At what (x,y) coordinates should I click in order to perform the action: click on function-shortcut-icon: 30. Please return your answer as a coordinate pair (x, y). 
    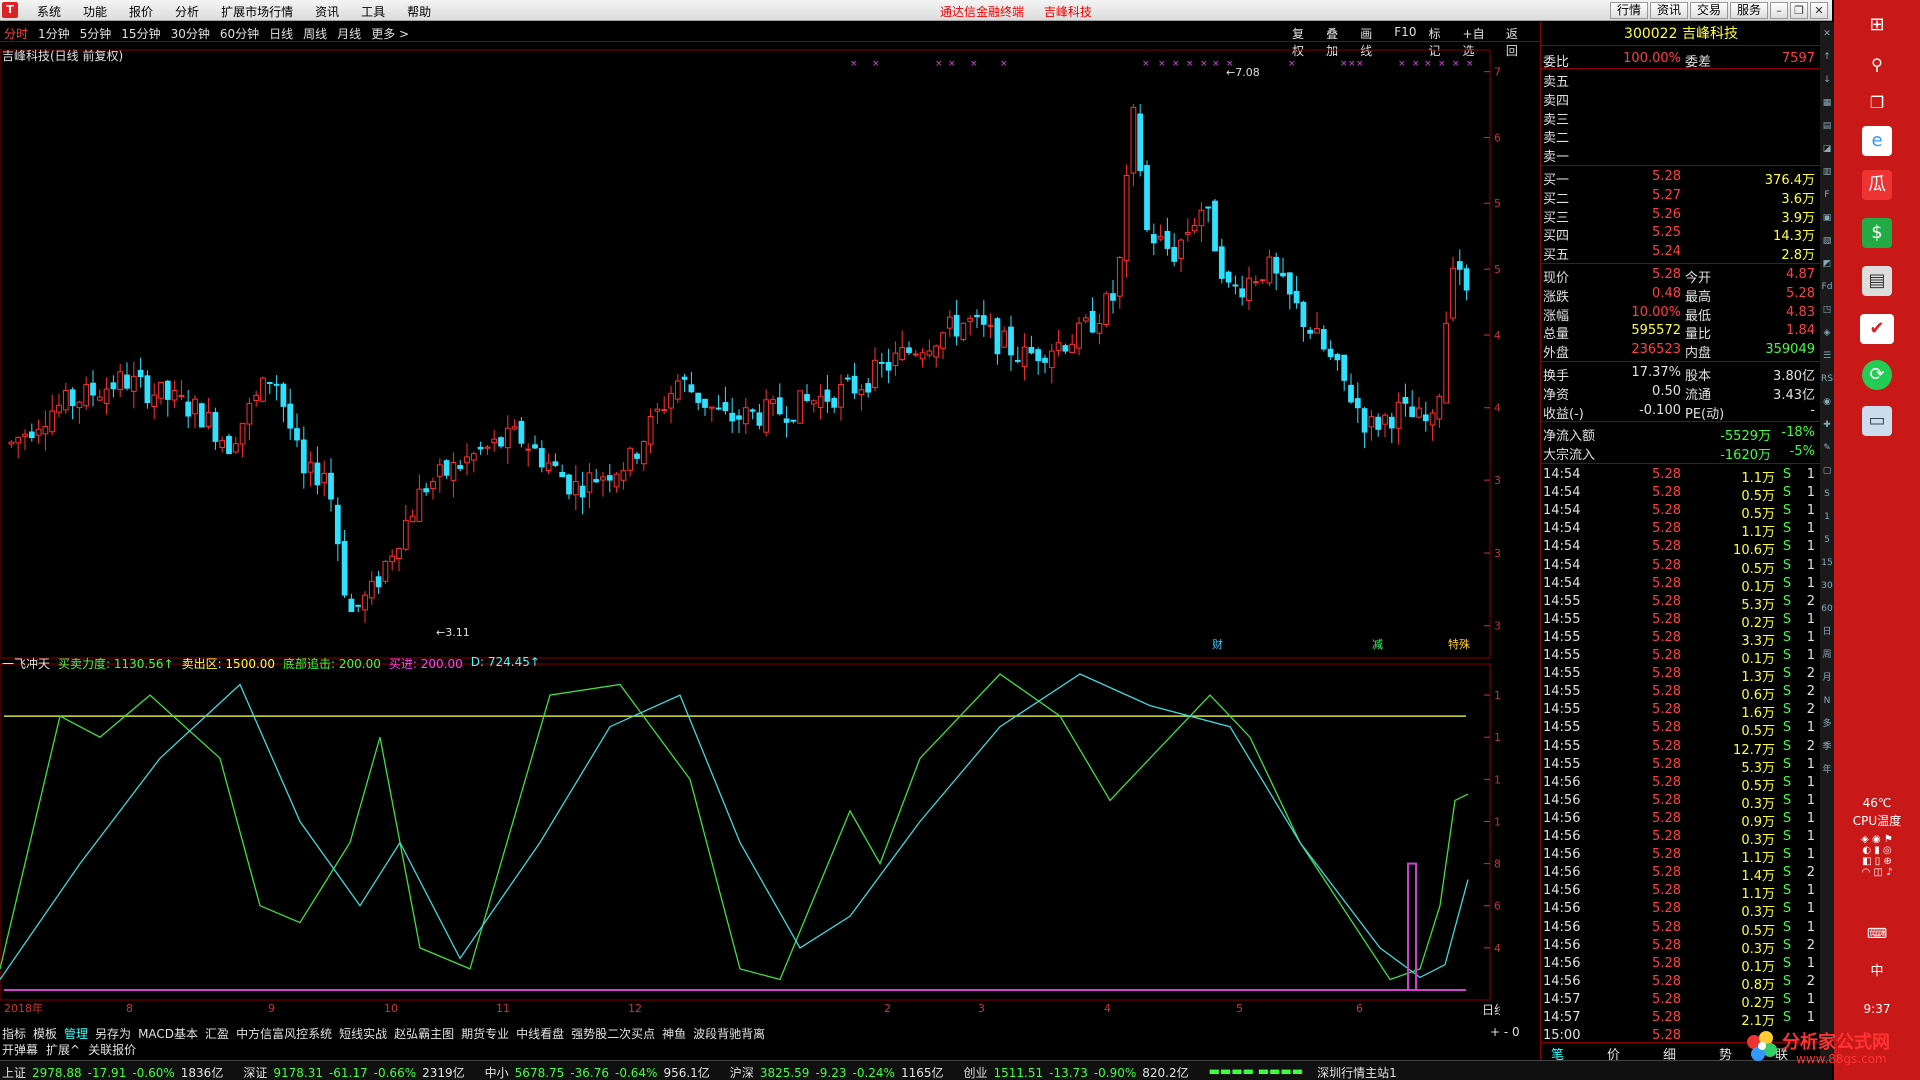
    Looking at the image, I should click on (1827, 586).